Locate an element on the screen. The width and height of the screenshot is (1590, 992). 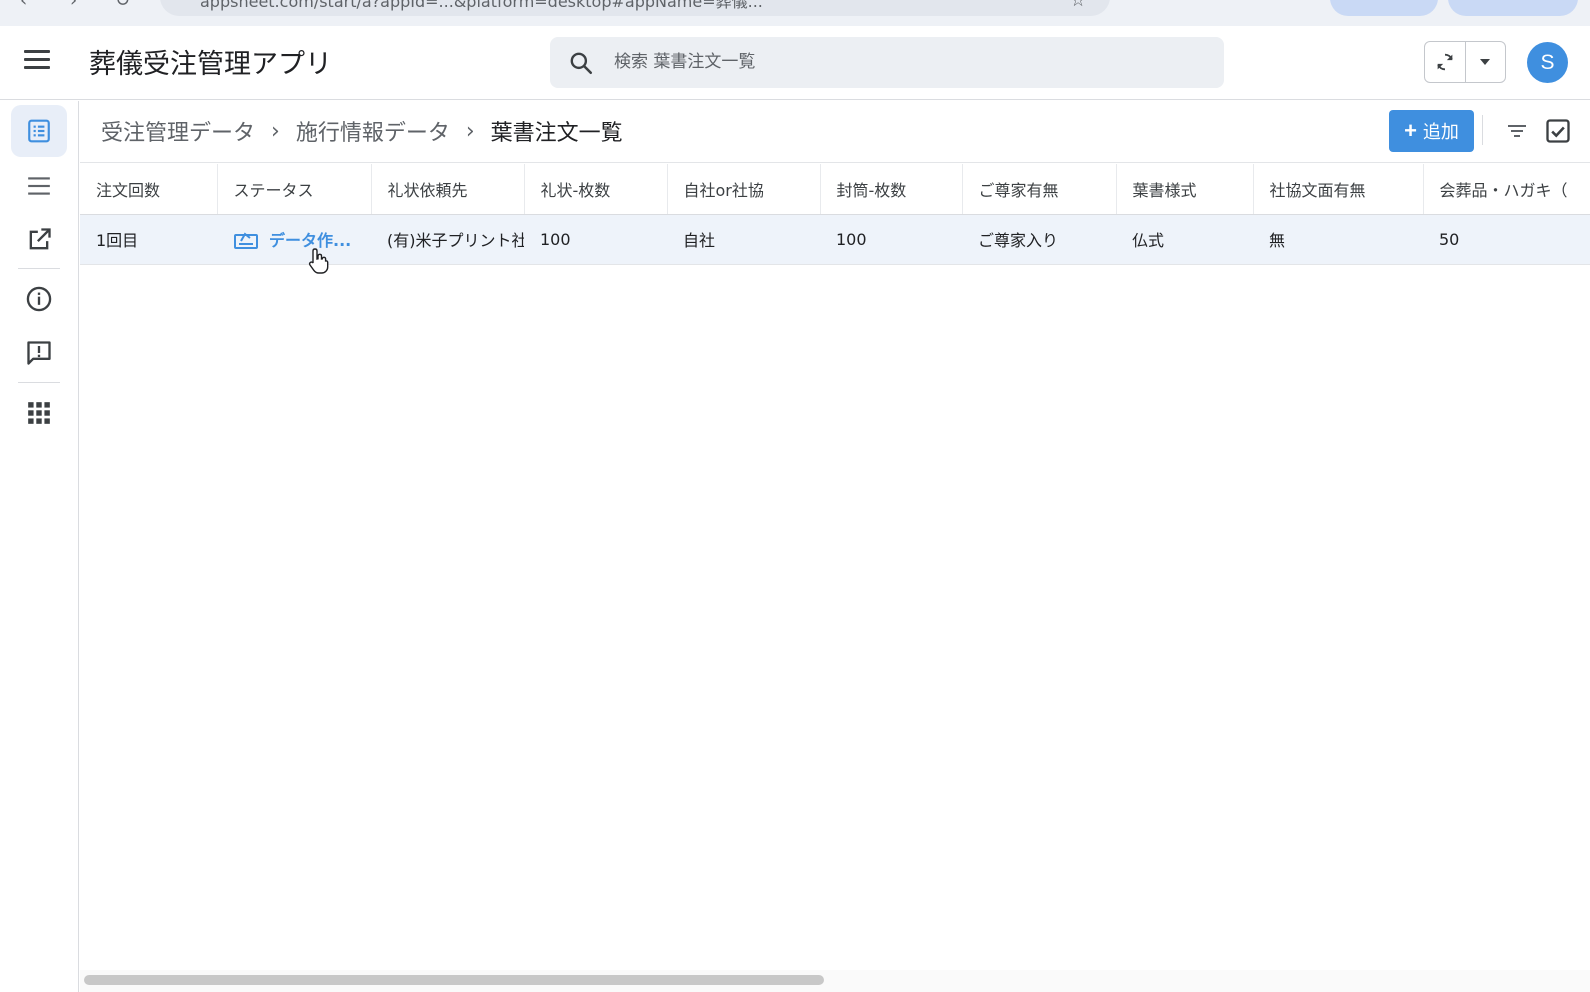
forward-icon: › is located at coordinates (81, 6).